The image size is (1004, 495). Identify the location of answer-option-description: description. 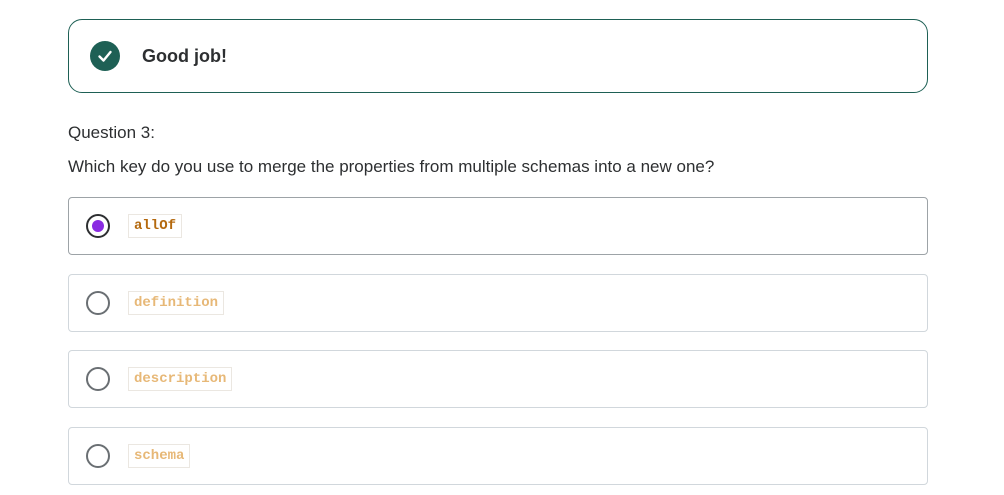
(498, 379).